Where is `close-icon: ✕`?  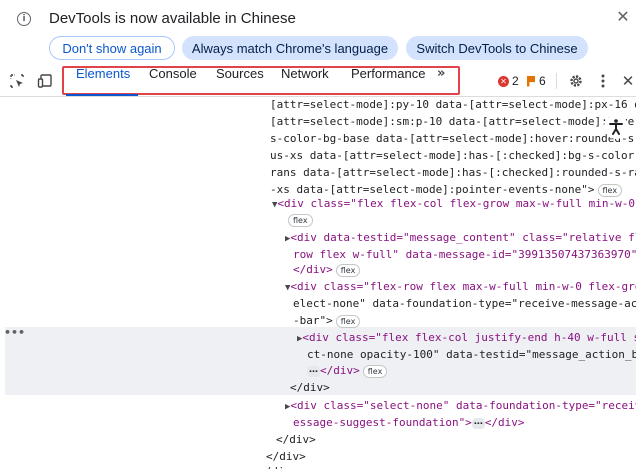 close-icon: ✕ is located at coordinates (628, 81).